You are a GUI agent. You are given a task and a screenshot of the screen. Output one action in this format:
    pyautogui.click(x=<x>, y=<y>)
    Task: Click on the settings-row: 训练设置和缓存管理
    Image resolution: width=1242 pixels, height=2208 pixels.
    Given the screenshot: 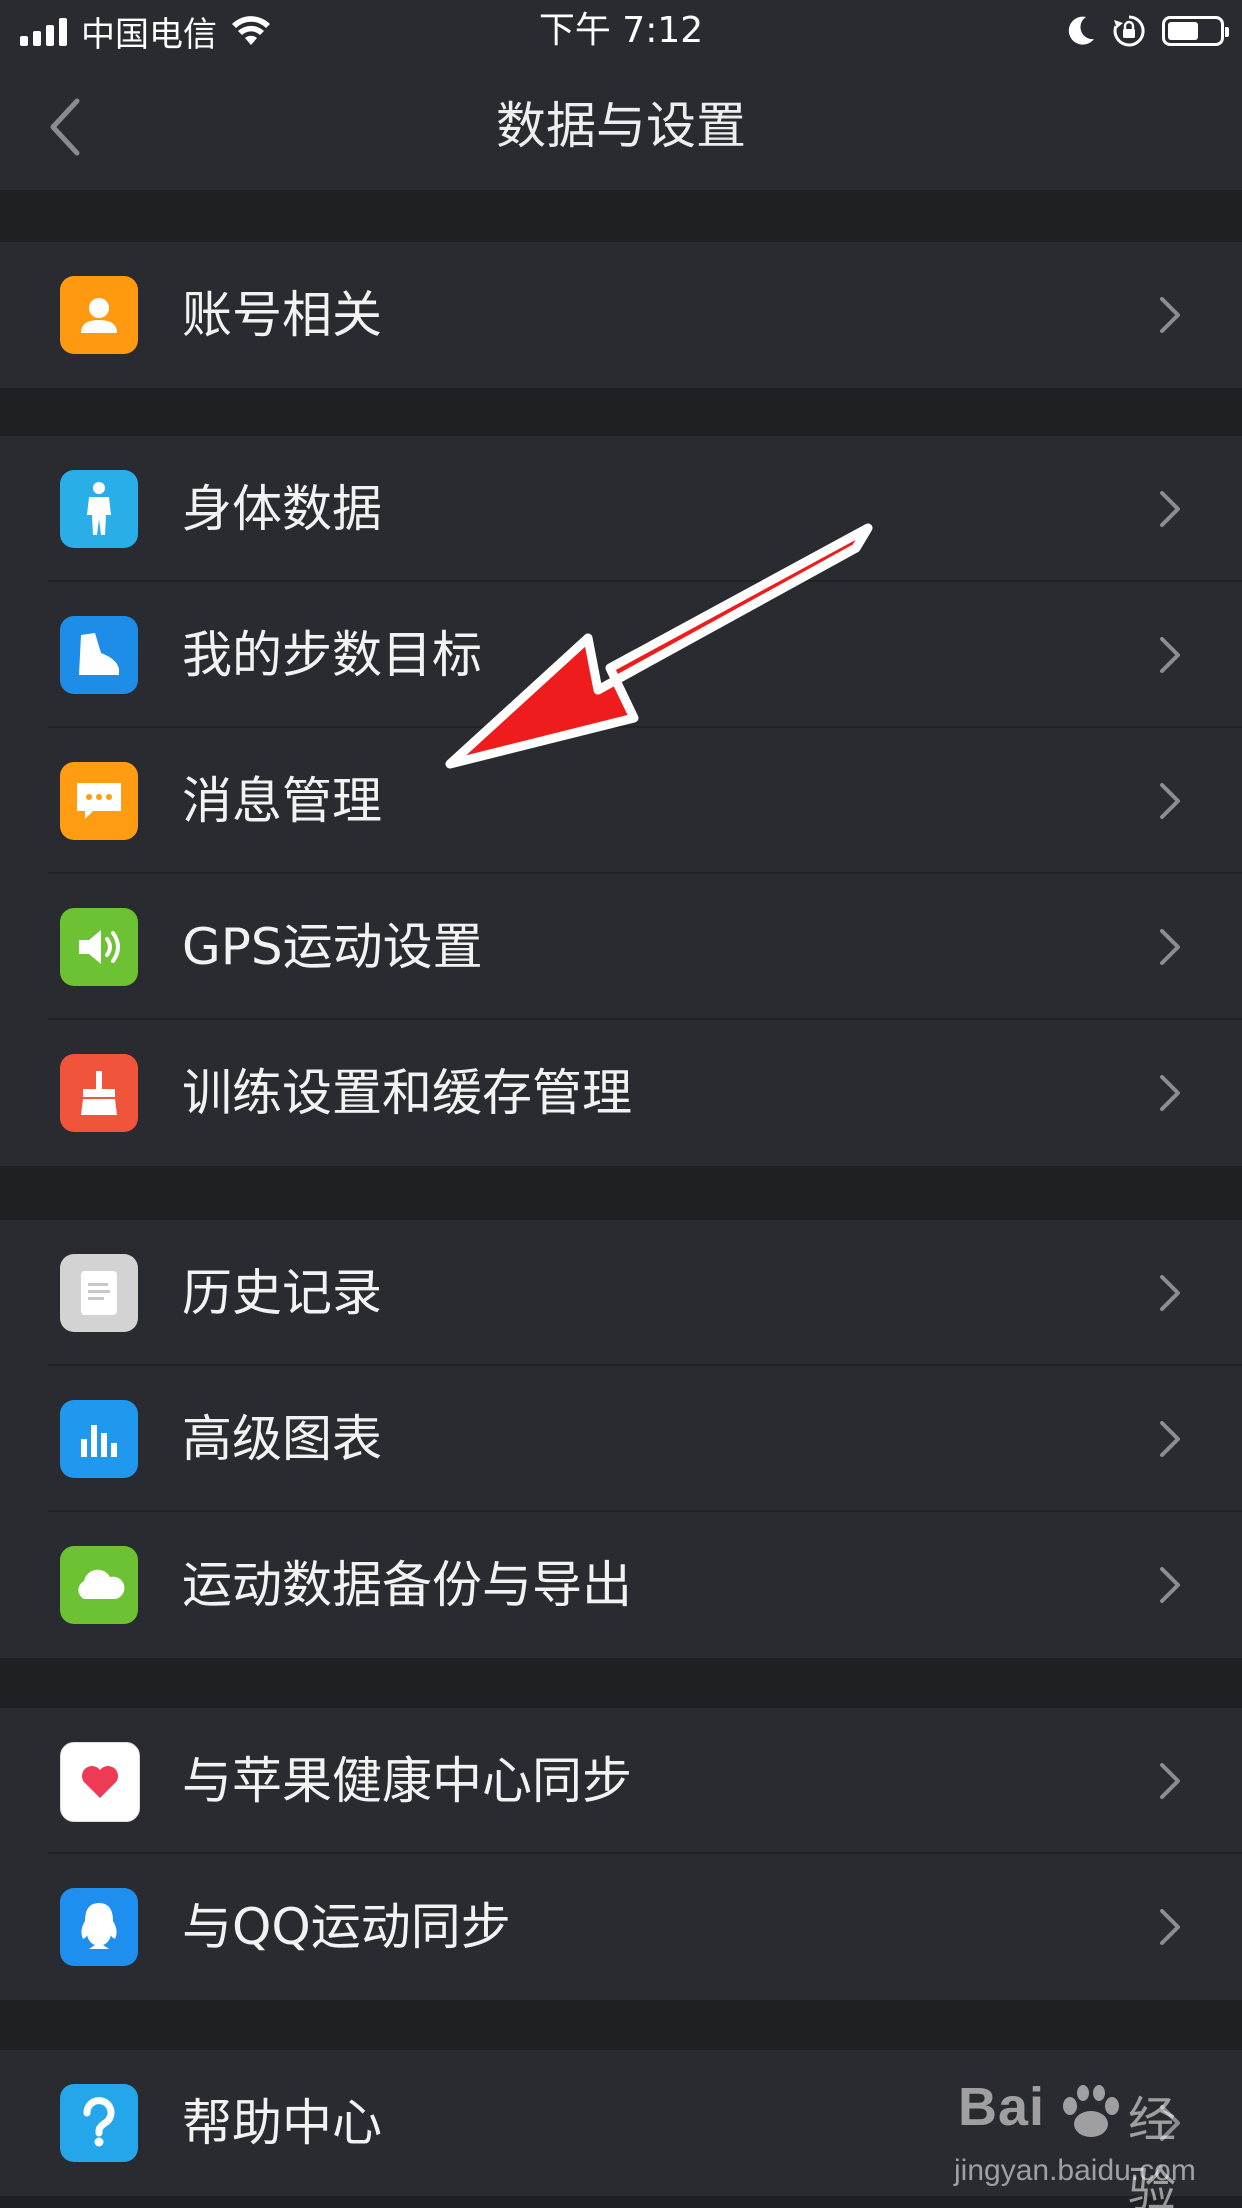 What is the action you would take?
    pyautogui.click(x=621, y=1093)
    